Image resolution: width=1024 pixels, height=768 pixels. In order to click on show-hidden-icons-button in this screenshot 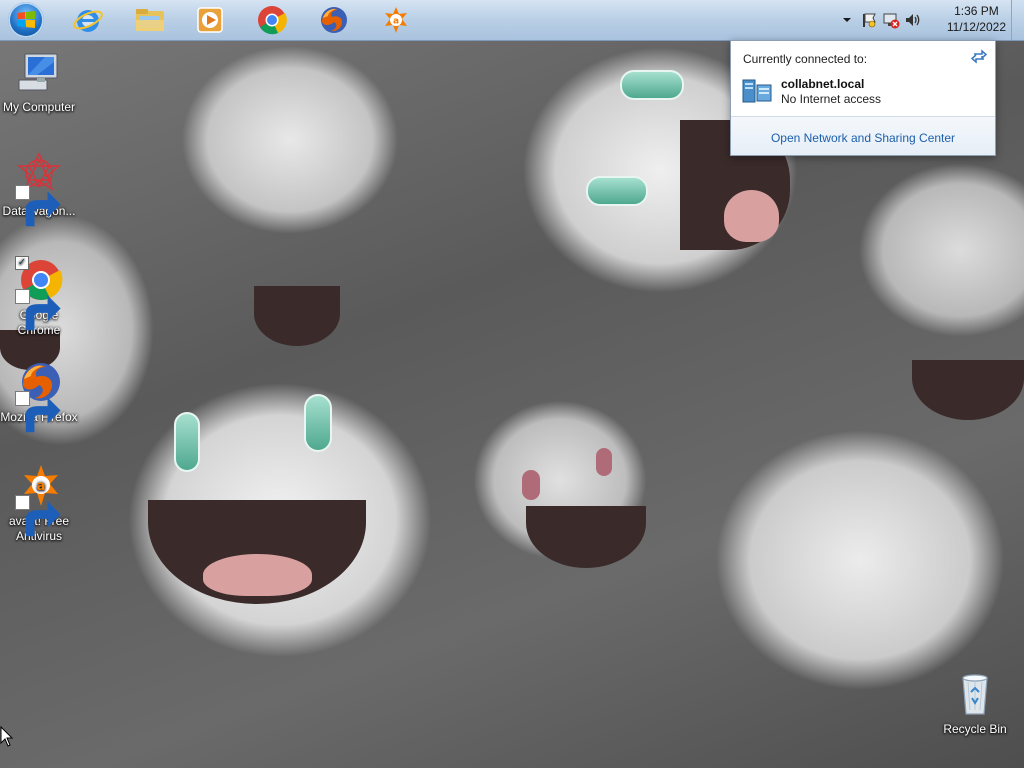, I will do `click(847, 20)`.